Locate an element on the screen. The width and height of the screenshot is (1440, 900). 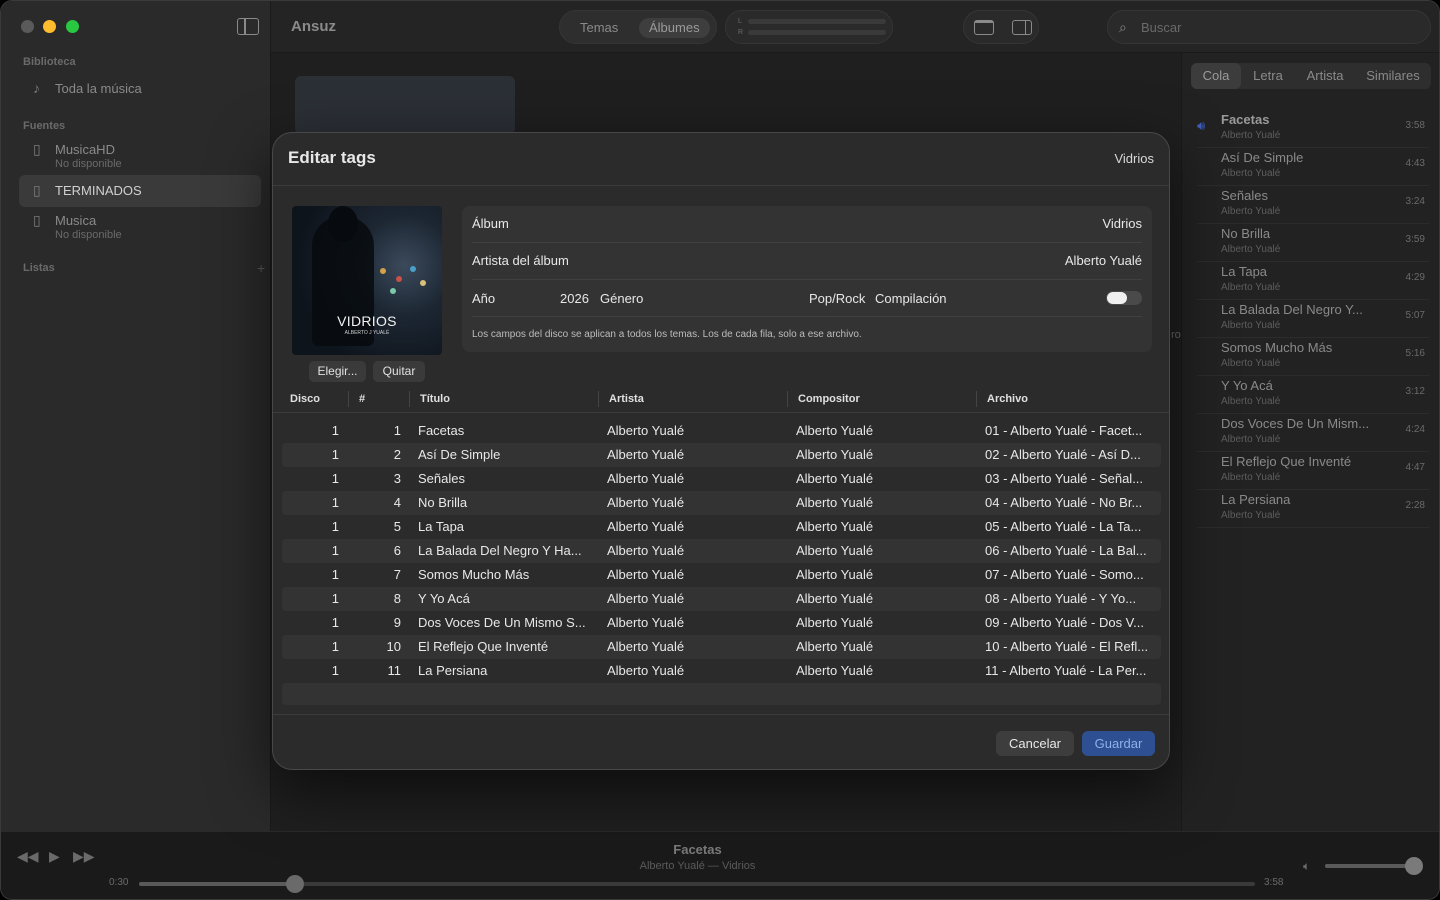
column-header-disc: Disco is located at coordinates (305, 399).